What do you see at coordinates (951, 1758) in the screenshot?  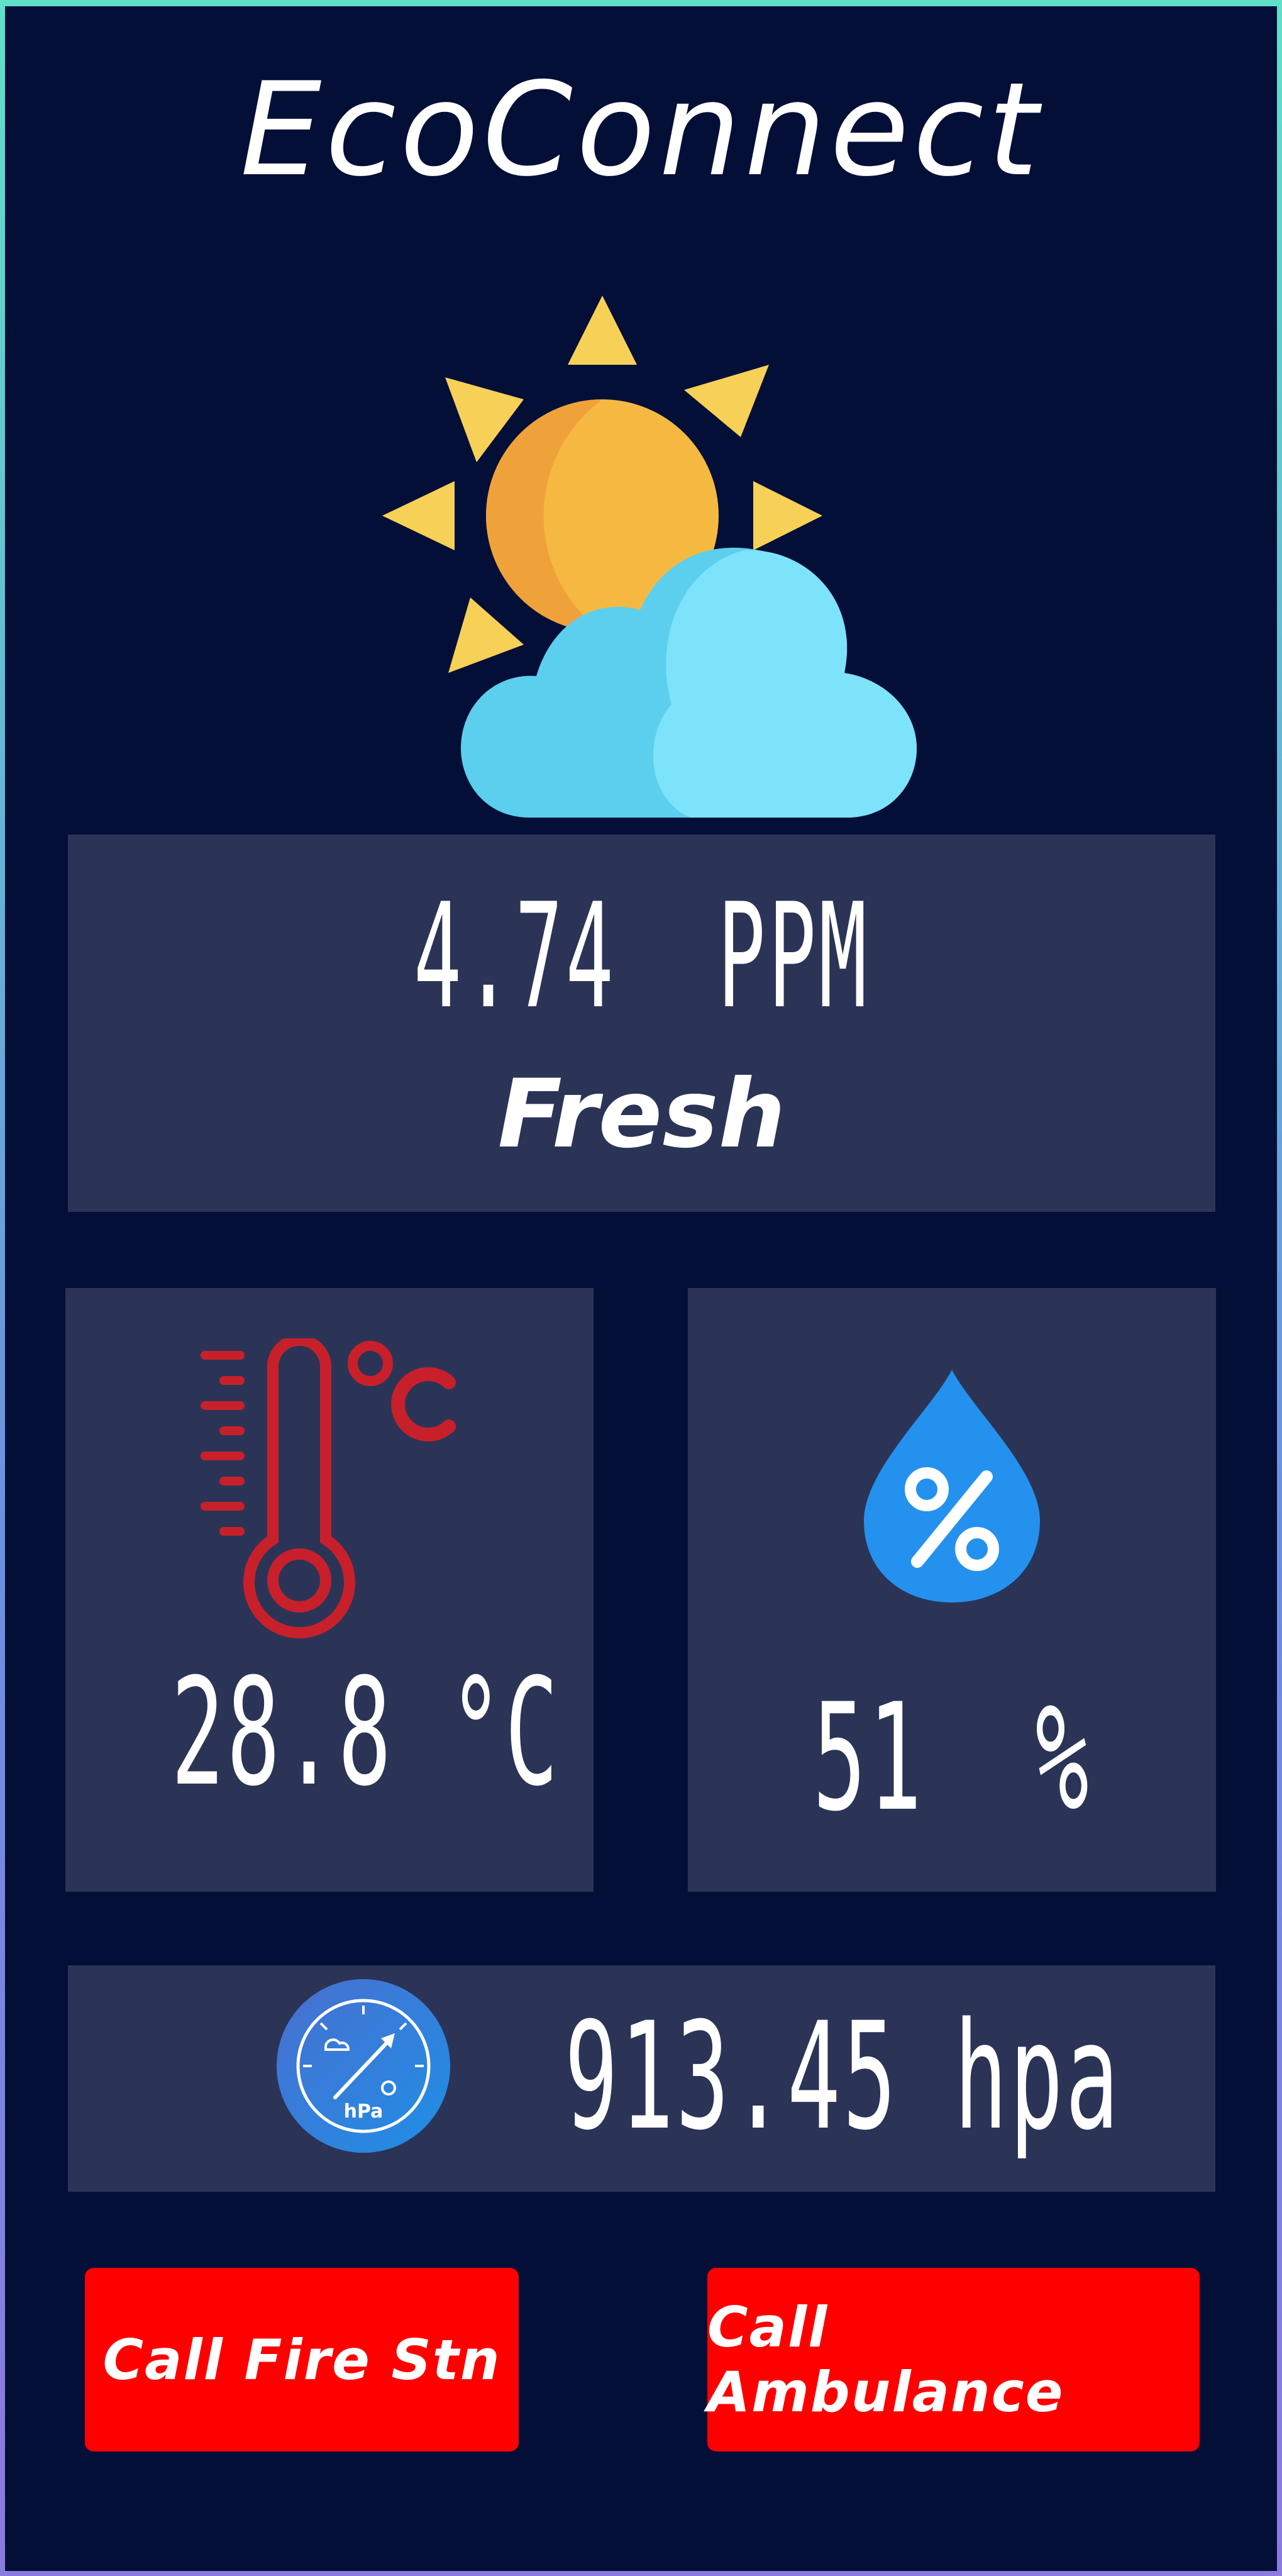 I see `humidity-value: 51 %` at bounding box center [951, 1758].